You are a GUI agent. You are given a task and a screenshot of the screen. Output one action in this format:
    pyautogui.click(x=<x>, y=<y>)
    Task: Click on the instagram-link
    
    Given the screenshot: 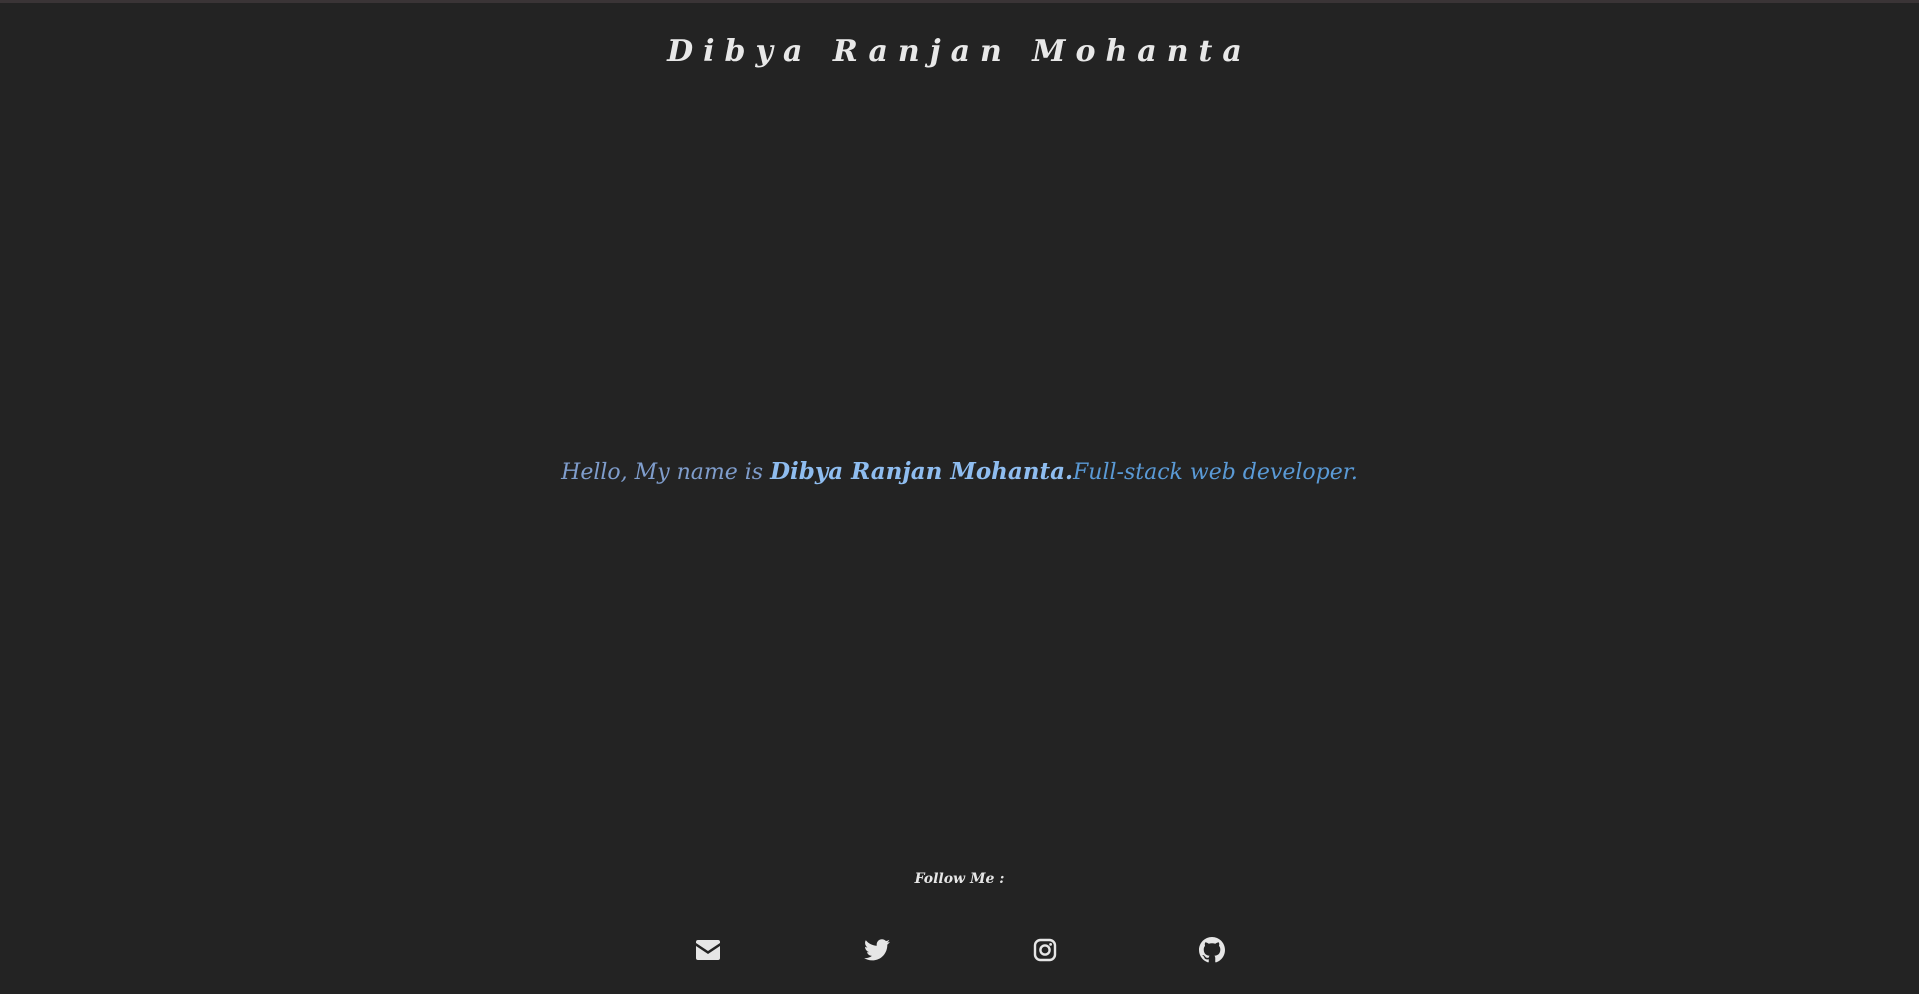 What is the action you would take?
    pyautogui.click(x=1045, y=950)
    